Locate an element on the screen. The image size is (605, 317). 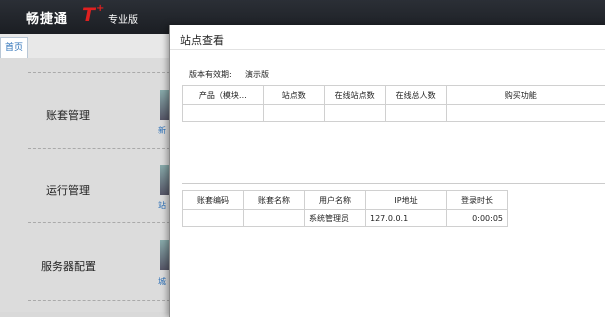
column-header: 购买功能 is located at coordinates (525, 95).